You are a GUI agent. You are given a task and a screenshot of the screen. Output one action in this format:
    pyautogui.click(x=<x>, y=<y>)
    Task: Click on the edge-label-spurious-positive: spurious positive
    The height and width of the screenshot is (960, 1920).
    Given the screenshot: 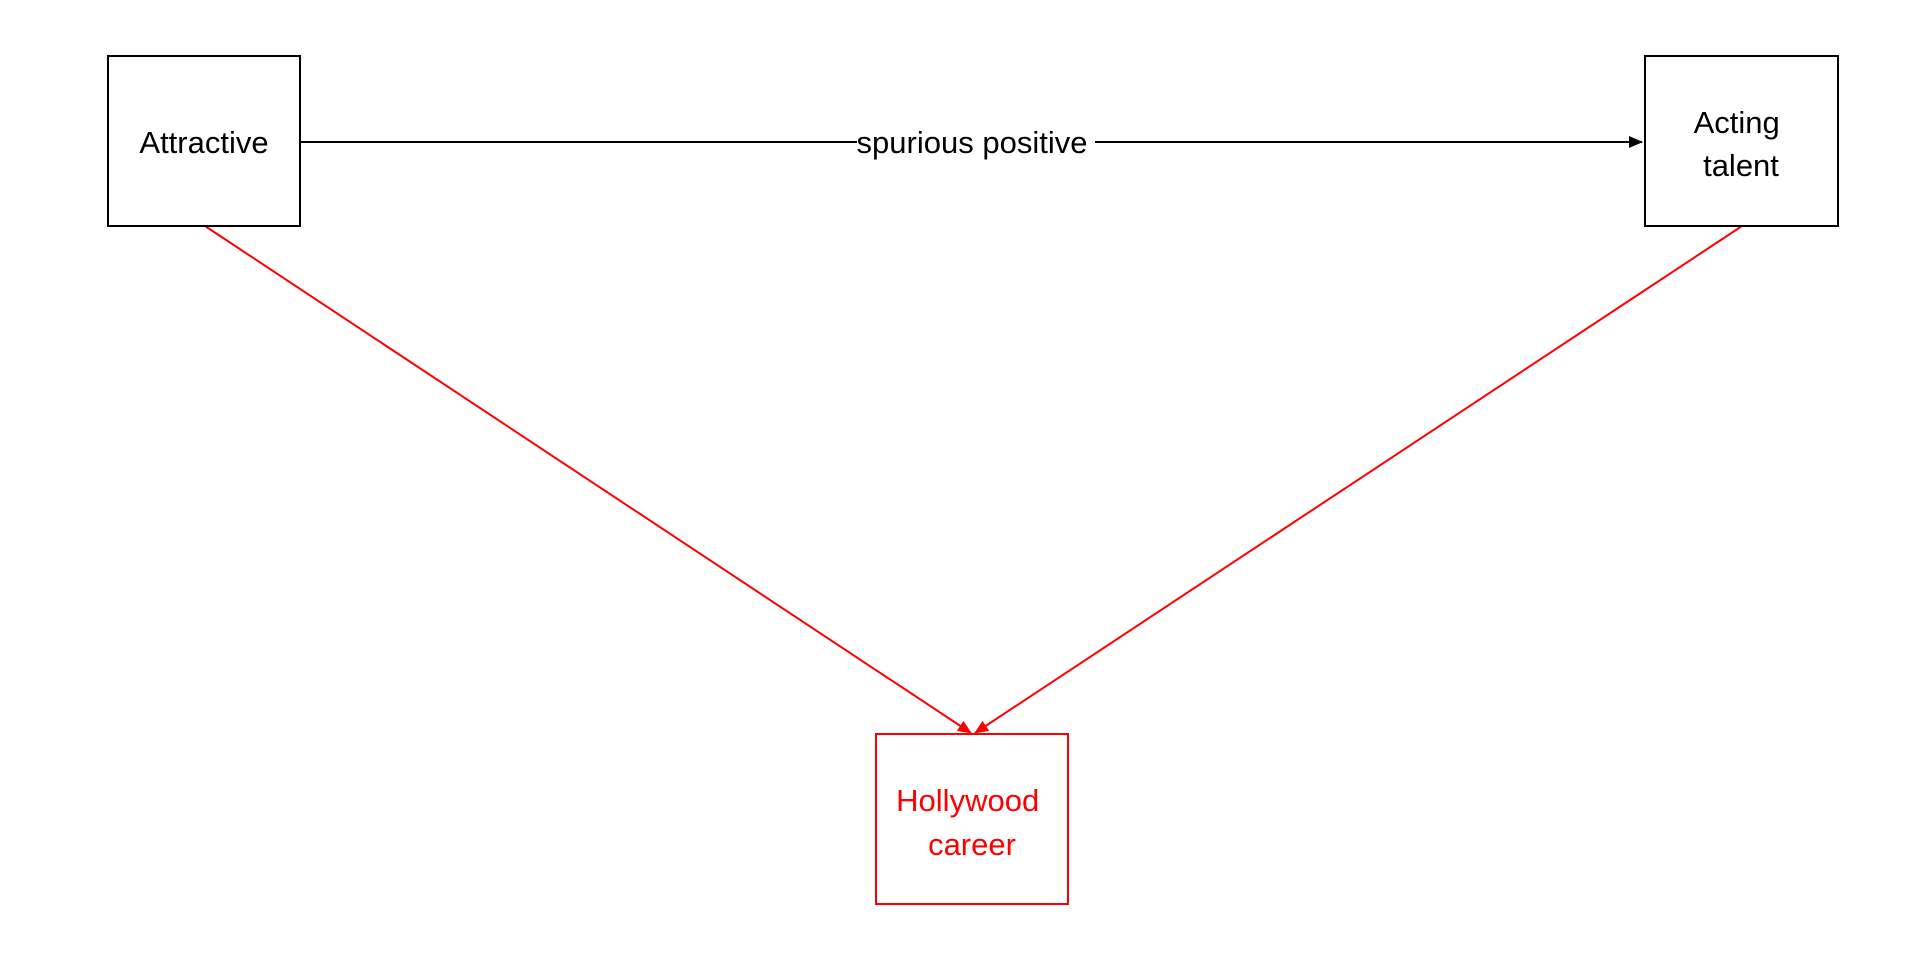 What is the action you would take?
    pyautogui.click(x=972, y=142)
    